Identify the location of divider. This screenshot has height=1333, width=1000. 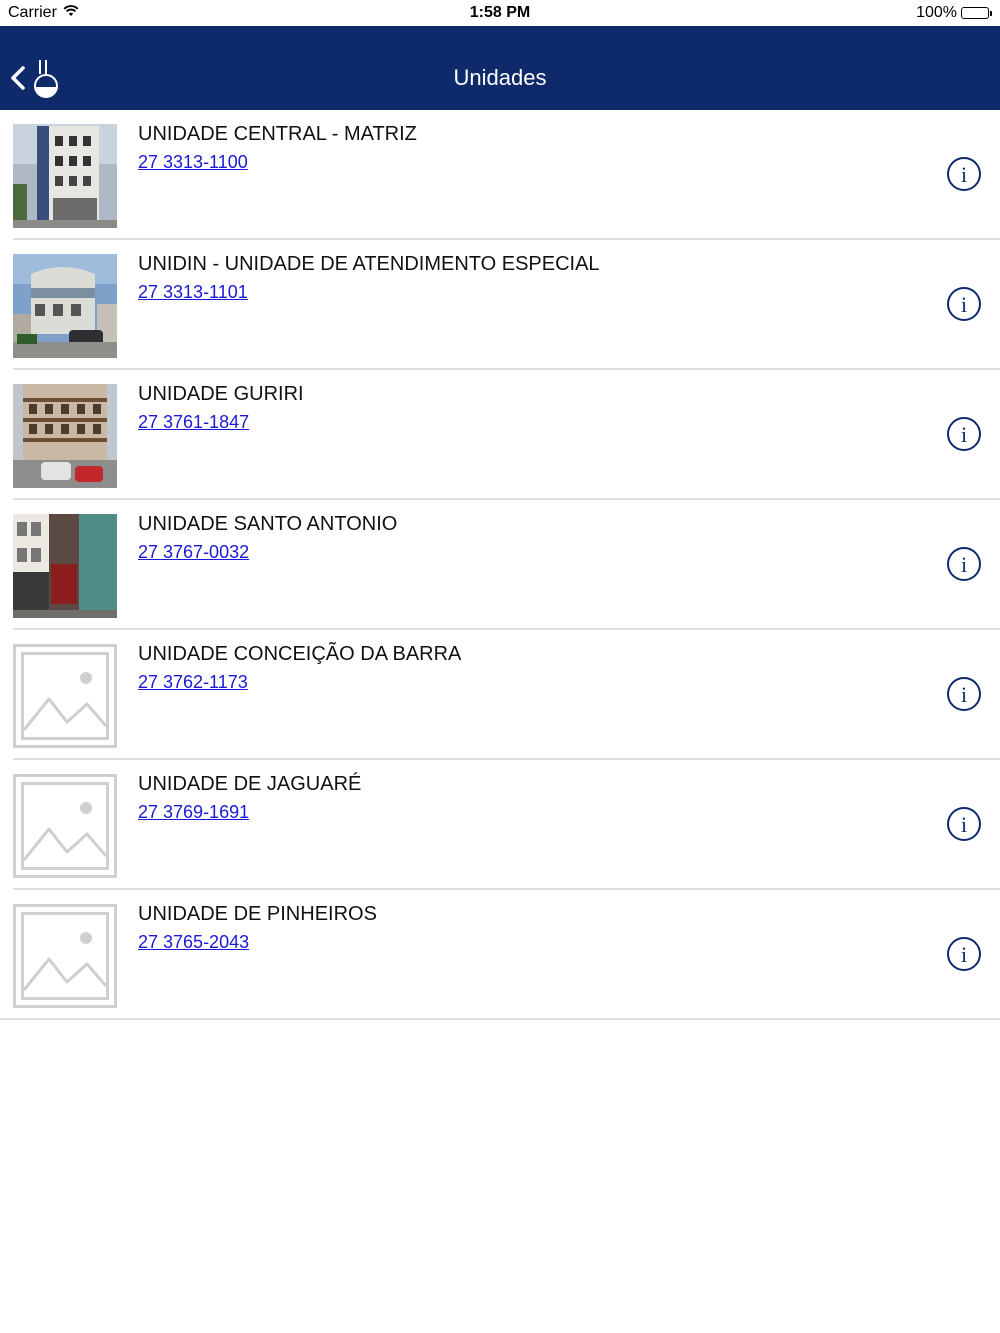
(500, 1019).